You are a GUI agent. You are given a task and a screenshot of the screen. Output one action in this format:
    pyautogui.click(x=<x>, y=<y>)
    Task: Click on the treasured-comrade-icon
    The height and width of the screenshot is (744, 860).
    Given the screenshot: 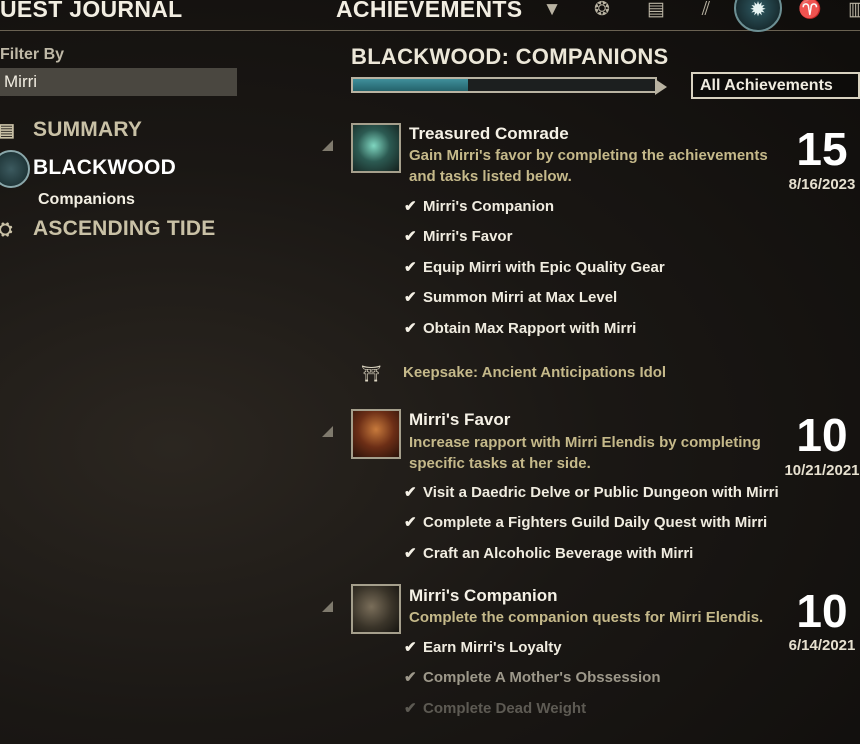 What is the action you would take?
    pyautogui.click(x=376, y=148)
    